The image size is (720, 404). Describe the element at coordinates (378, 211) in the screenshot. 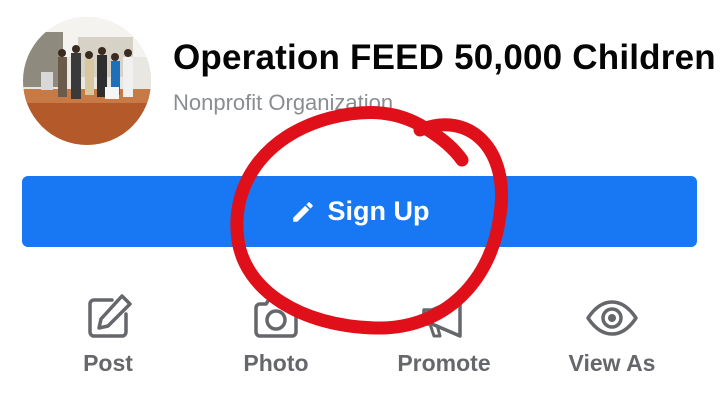

I see `sign-up-label: Sign Up` at that location.